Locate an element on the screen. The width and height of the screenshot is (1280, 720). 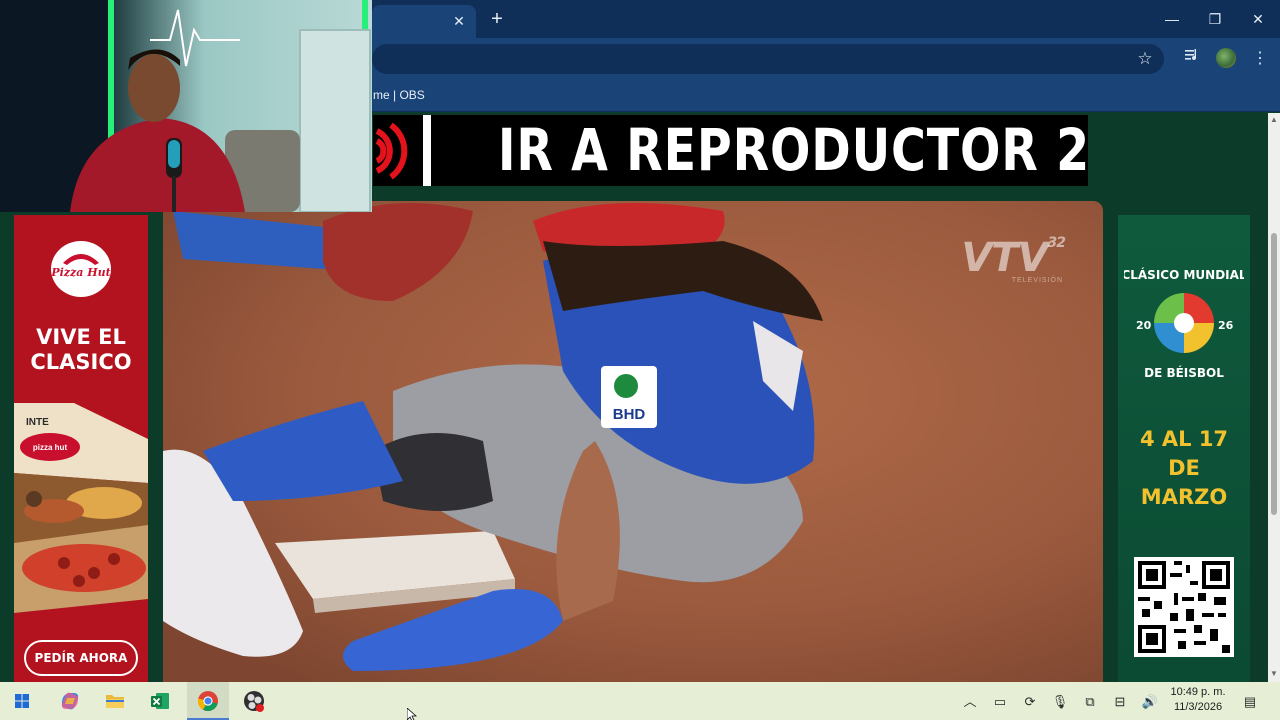
player-banner-title: IR A REPRODUCTOR 2 is located at coordinates (793, 150).